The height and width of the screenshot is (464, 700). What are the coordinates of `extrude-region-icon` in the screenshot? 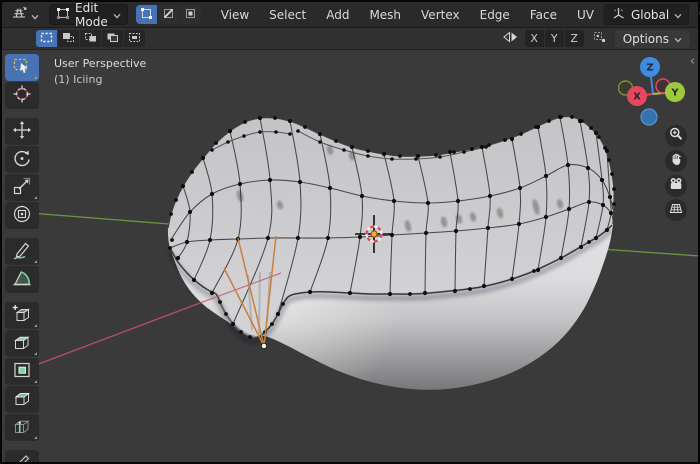 It's located at (22, 344).